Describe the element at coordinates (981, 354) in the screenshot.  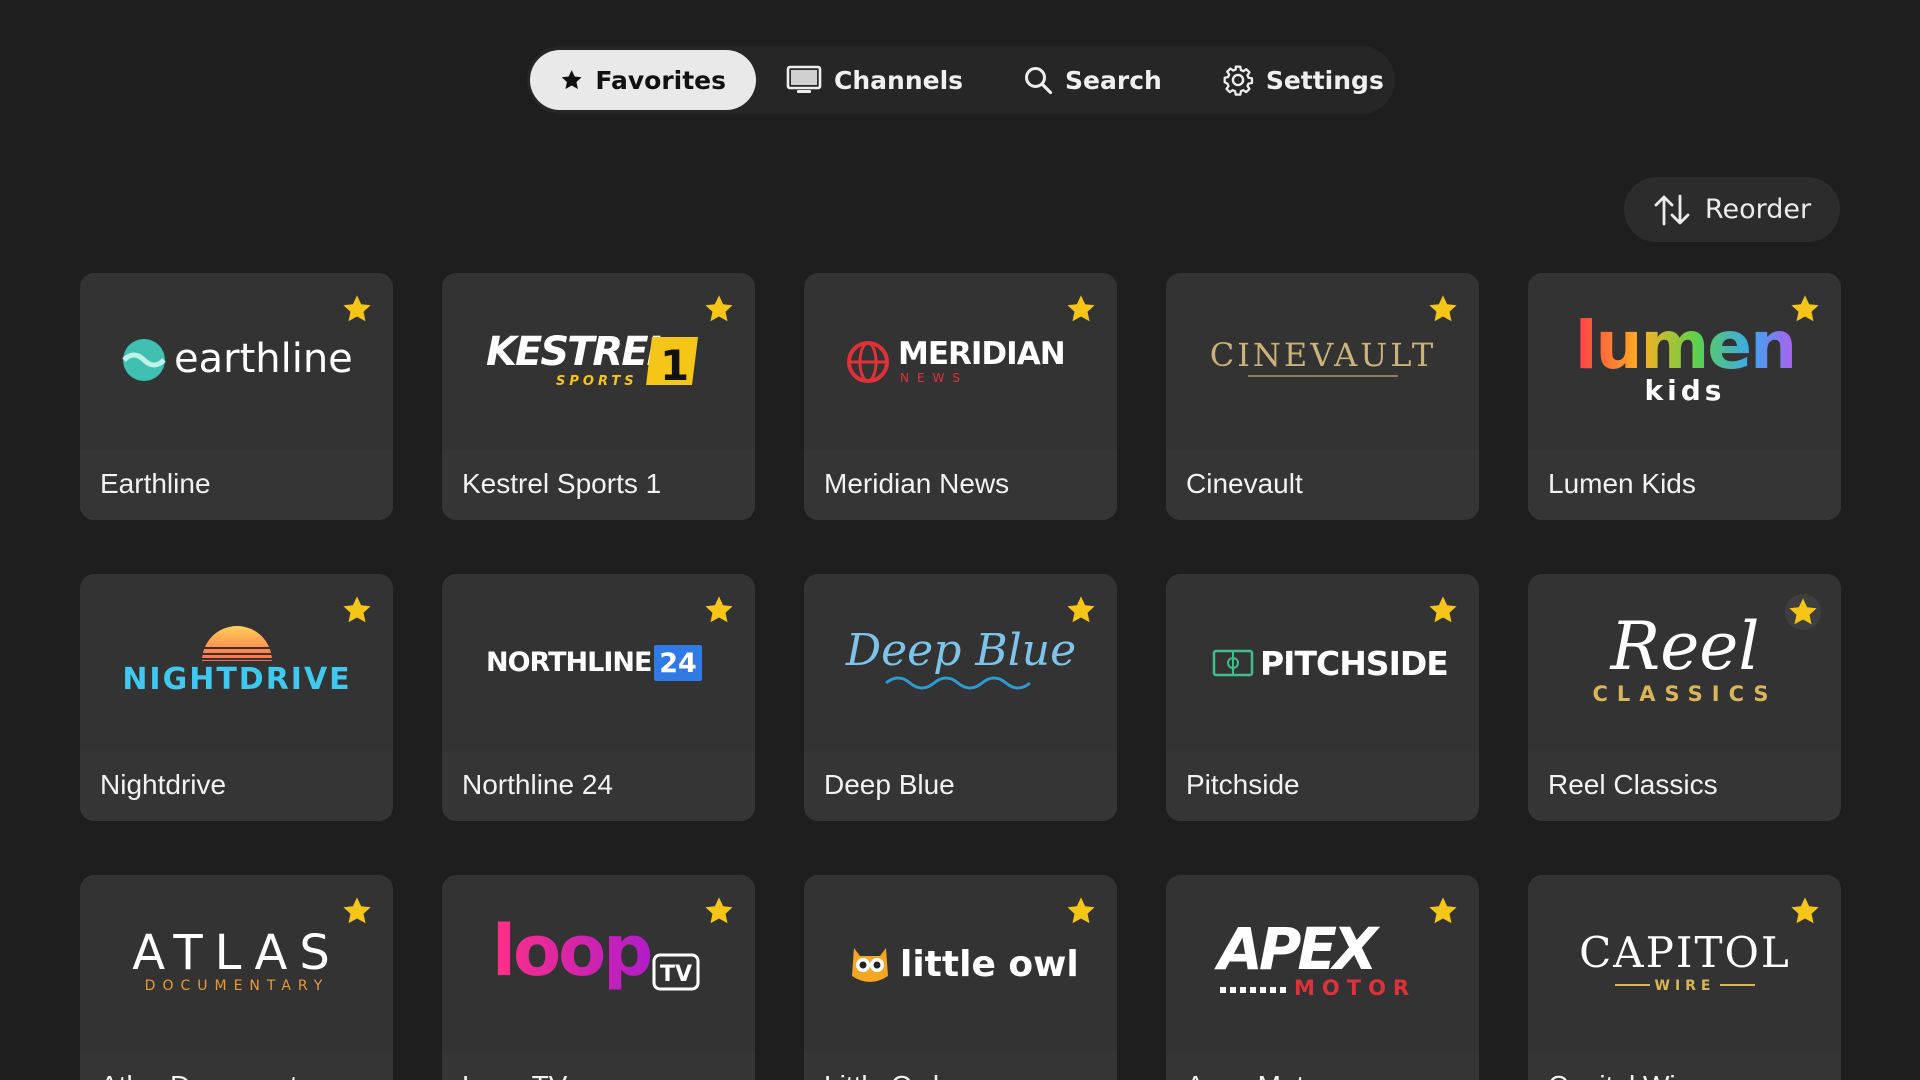
I see `svg-text: MERIDIAN` at that location.